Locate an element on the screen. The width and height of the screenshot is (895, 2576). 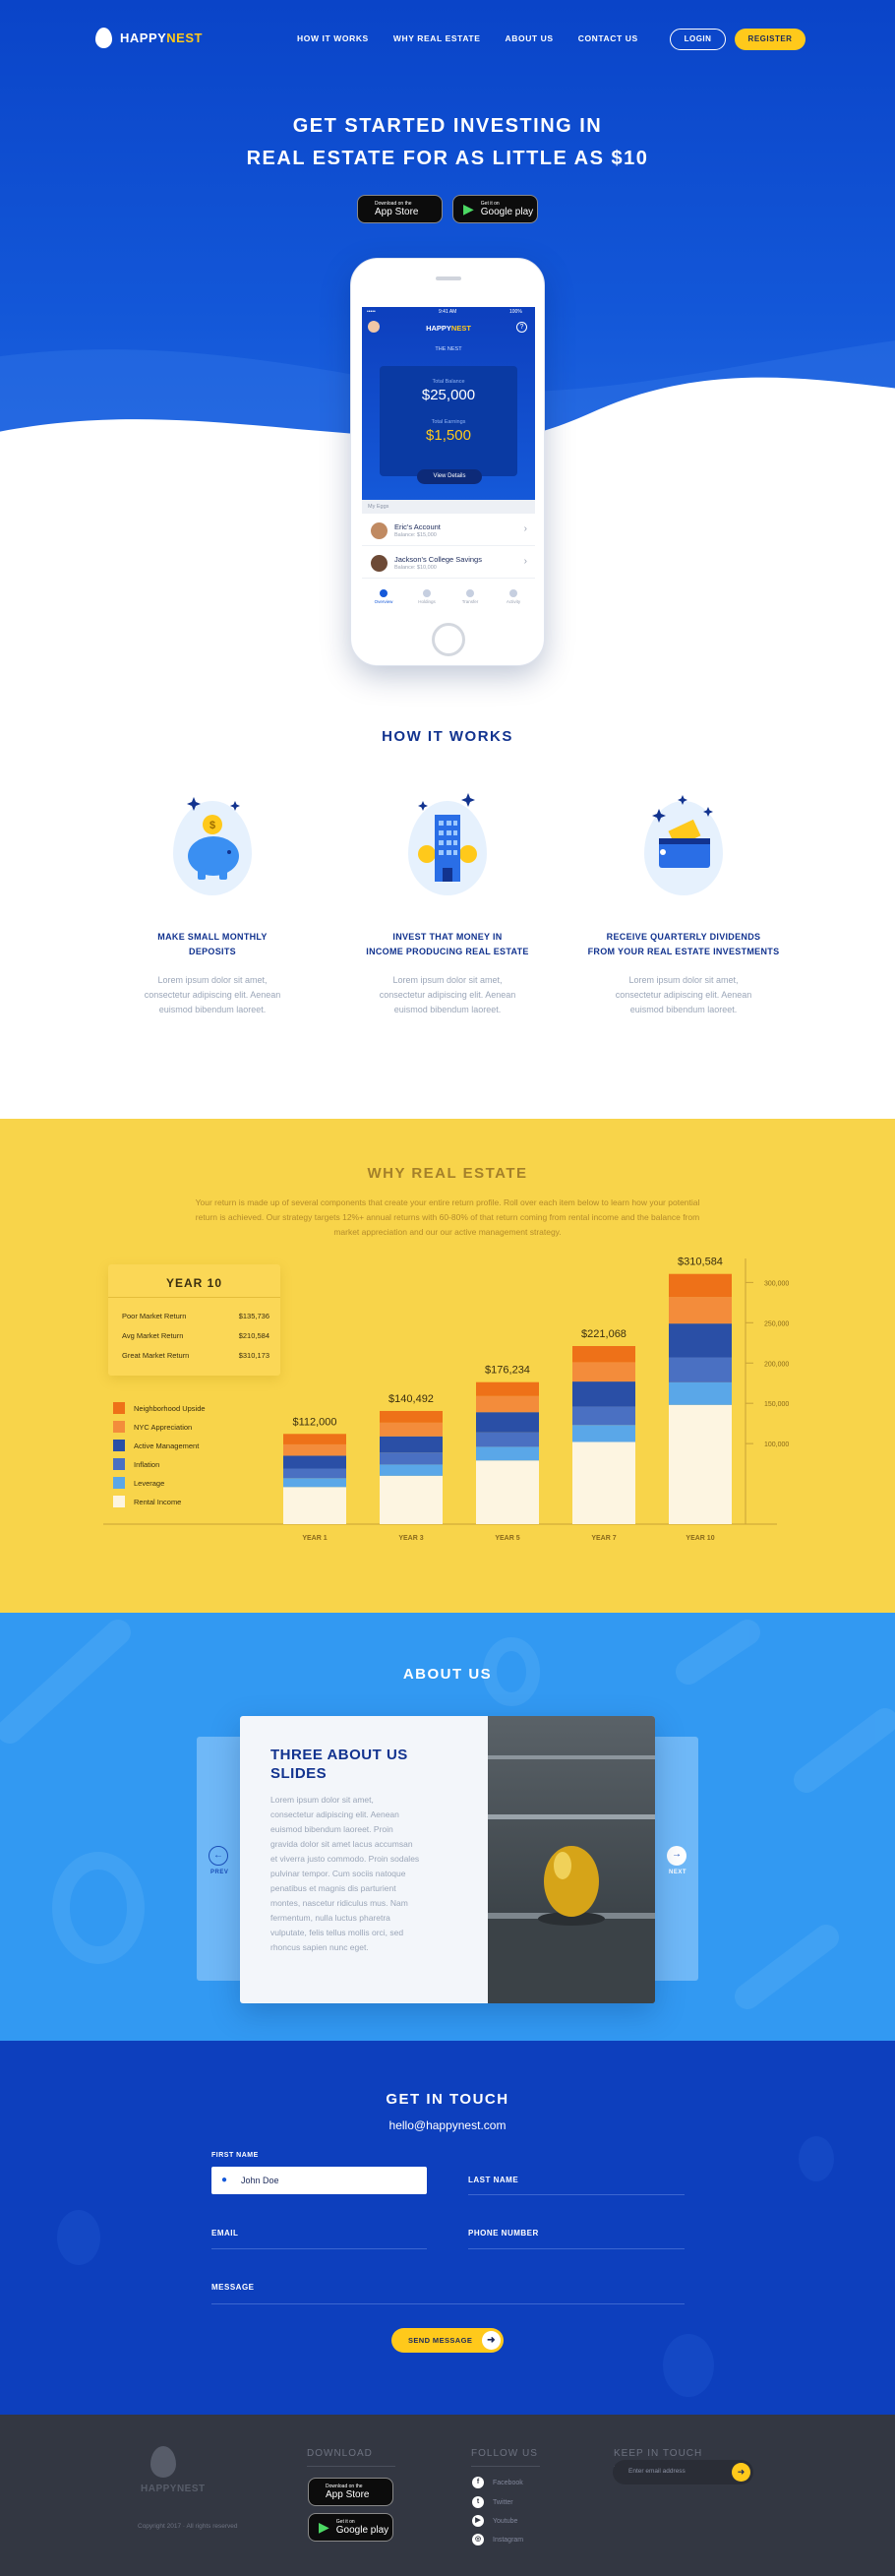
register-button: REGISTER is located at coordinates (770, 39).